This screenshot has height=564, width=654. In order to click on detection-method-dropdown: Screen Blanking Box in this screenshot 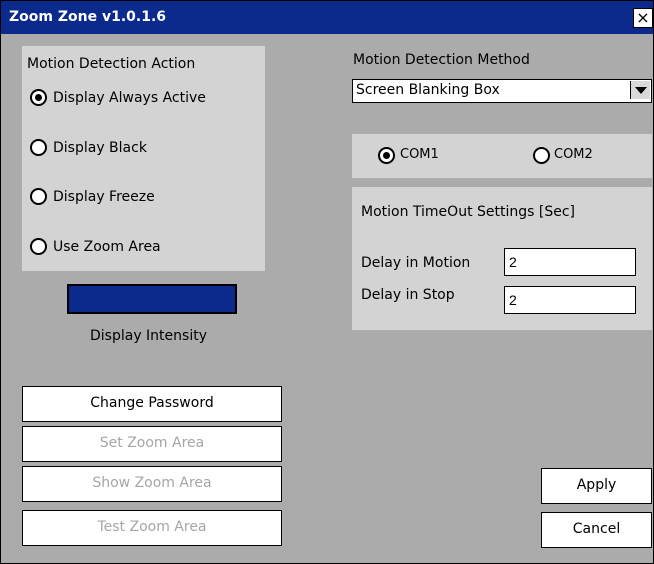, I will do `click(502, 91)`.